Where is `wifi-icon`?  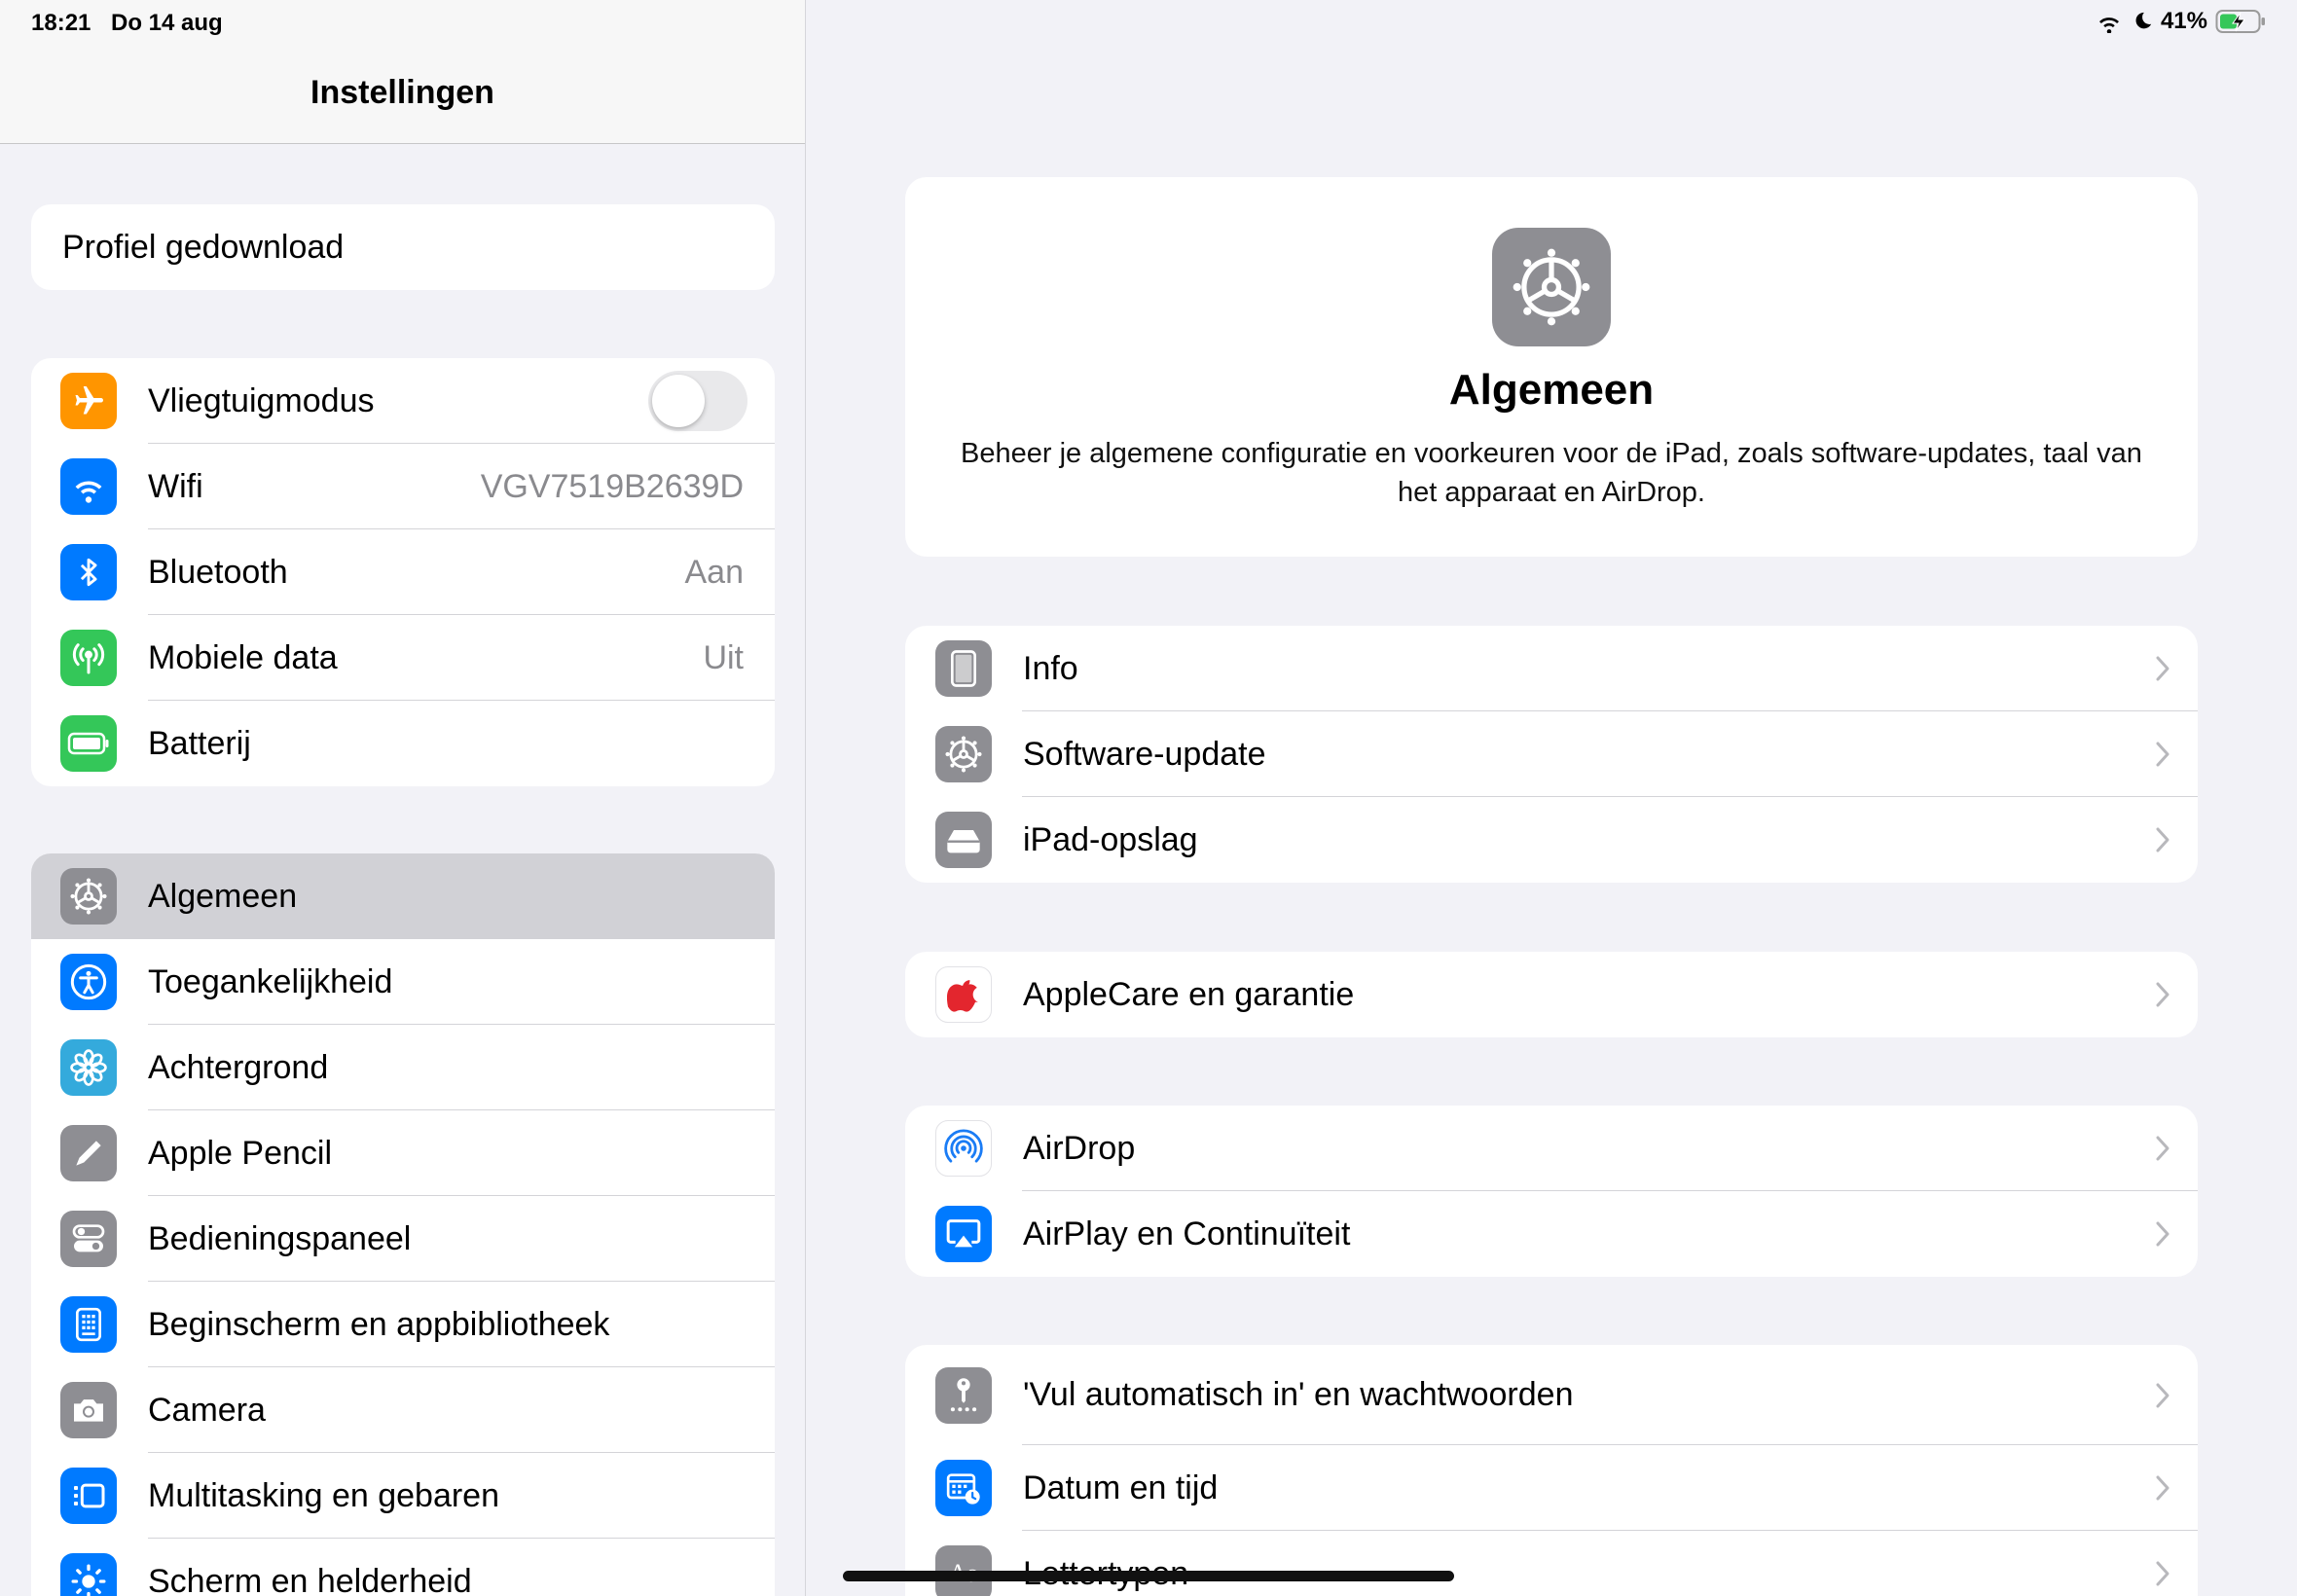 wifi-icon is located at coordinates (88, 486).